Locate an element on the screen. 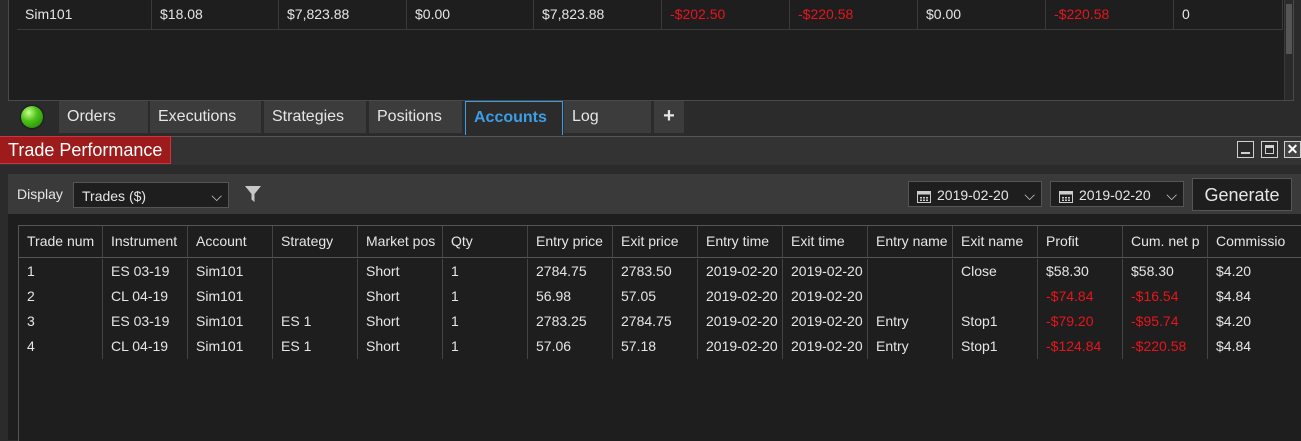 The image size is (1301, 441). table-cell: -$220.58 is located at coordinates (1165, 346).